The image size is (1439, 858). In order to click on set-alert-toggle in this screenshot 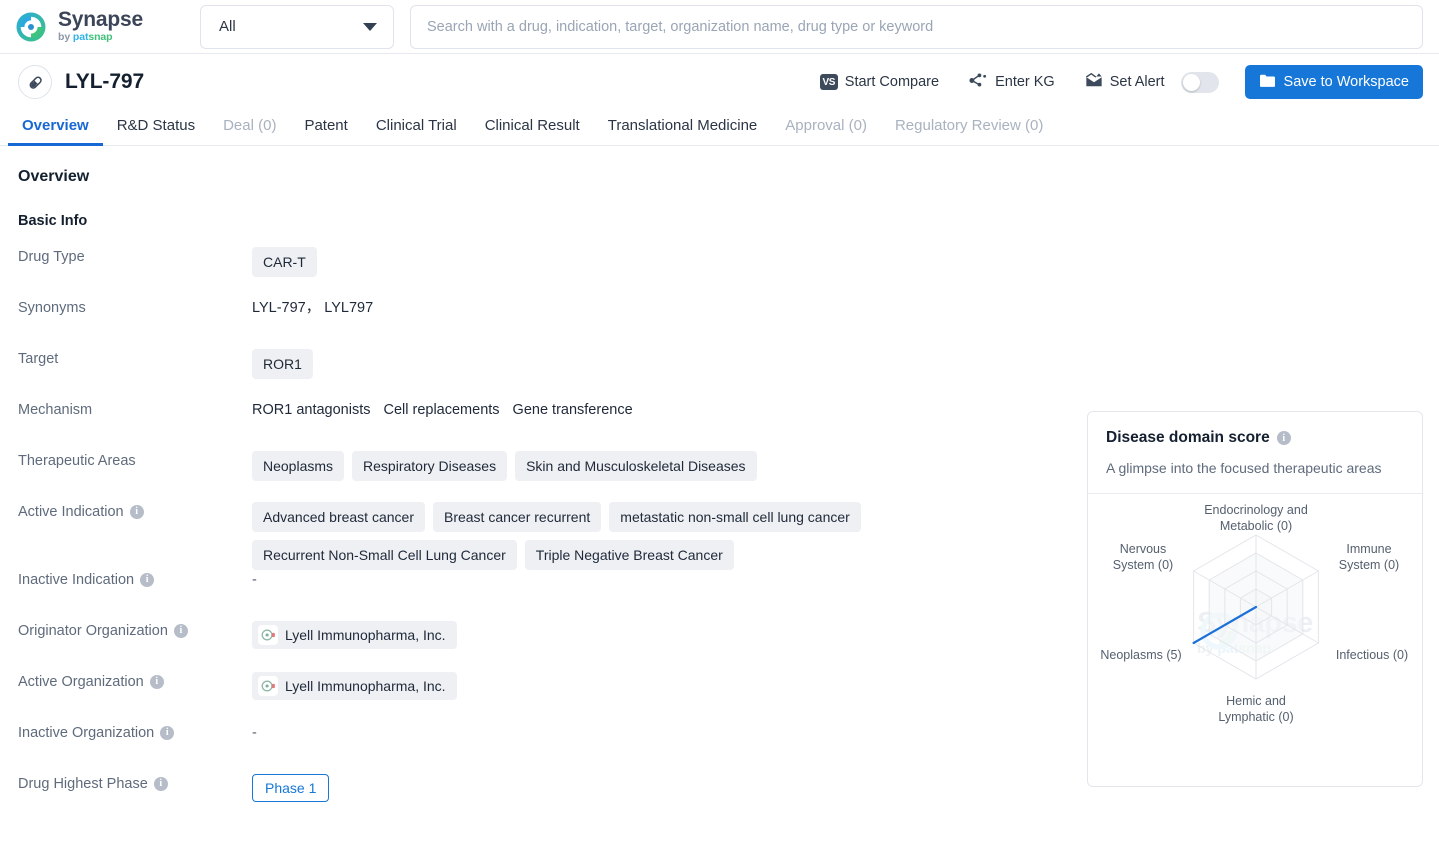, I will do `click(1199, 82)`.